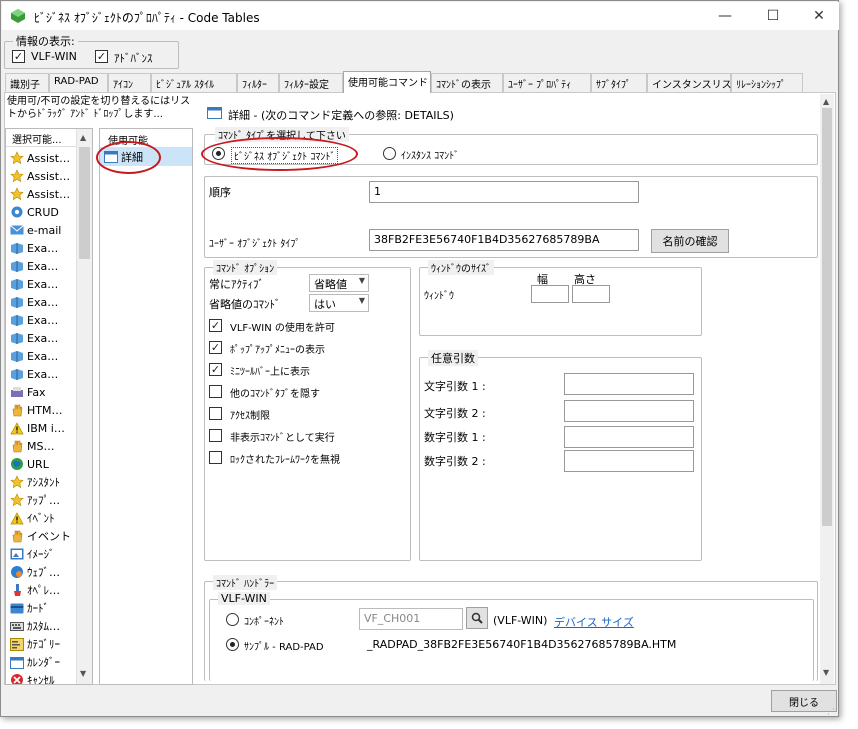 This screenshot has width=858, height=729. I want to click on list-scrollbar: ▲ ▼, so click(84, 406).